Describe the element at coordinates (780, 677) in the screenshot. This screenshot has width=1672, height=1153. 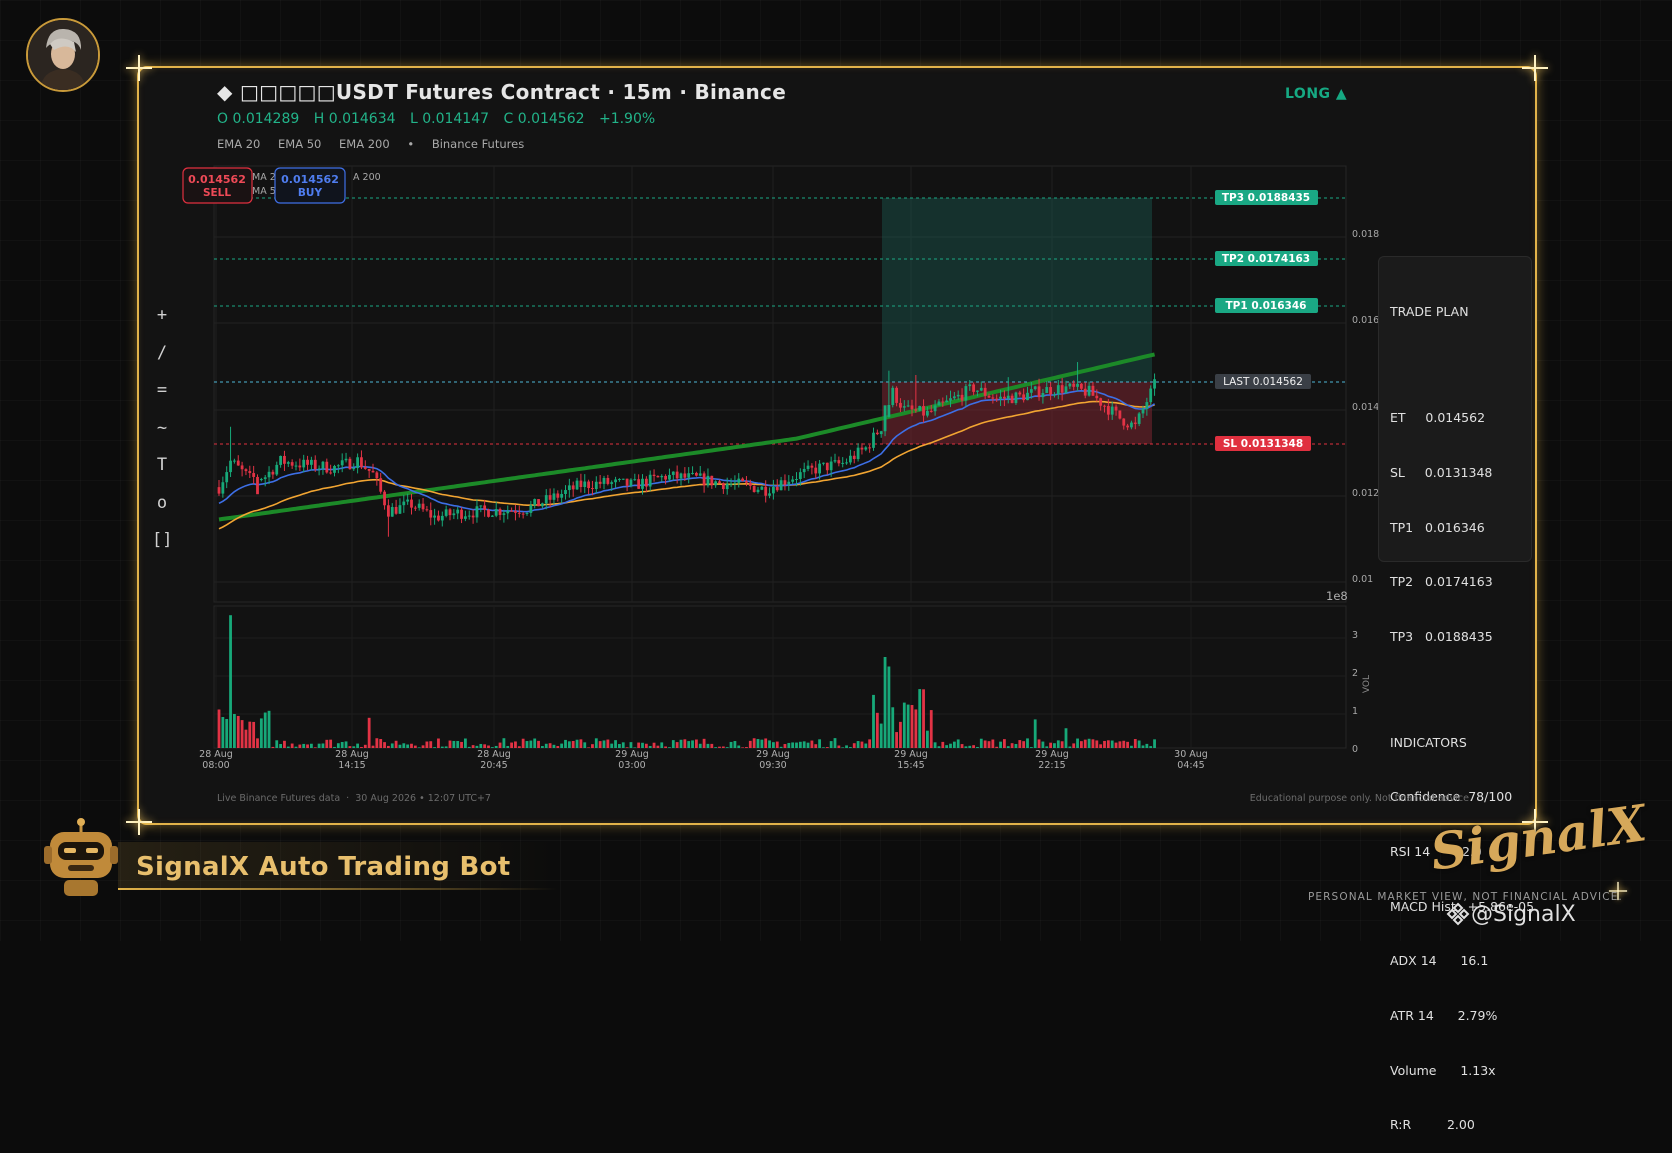
I see `volume-pane` at that location.